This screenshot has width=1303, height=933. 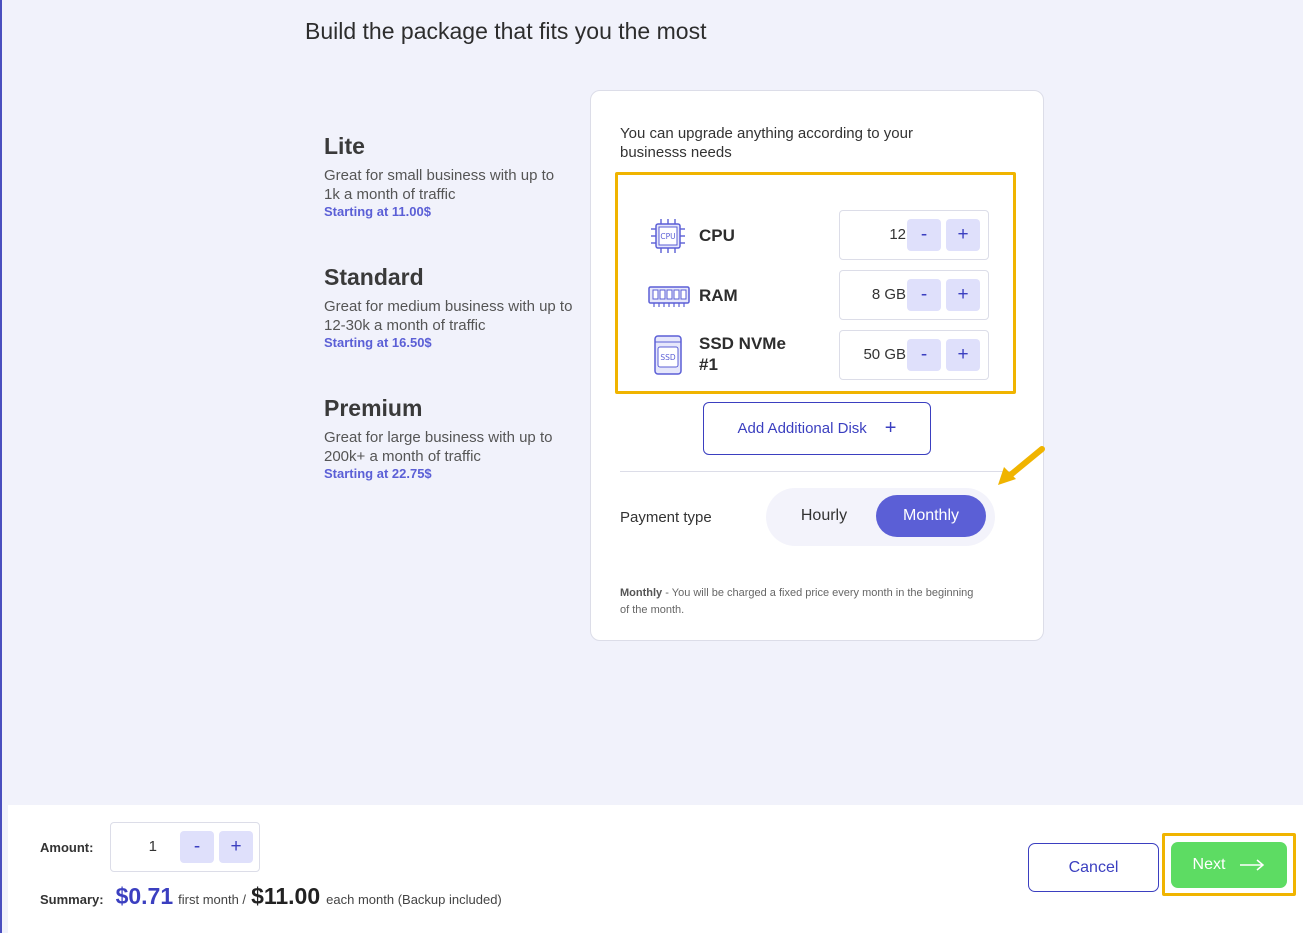 I want to click on plan-price: Starting at 11.00$, so click(x=377, y=211).